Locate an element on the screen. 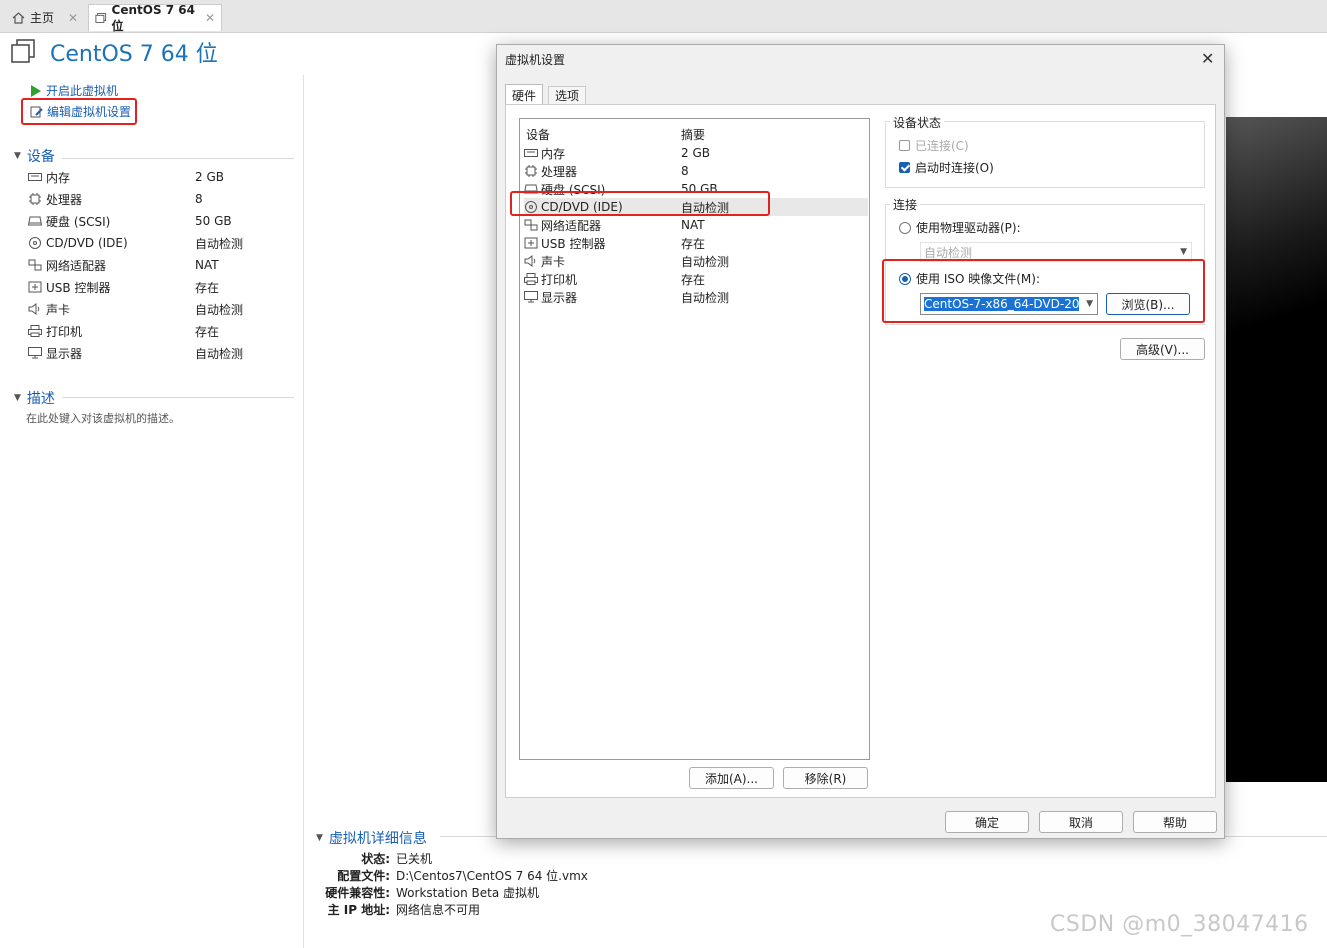  detail-value: Workstation Beta 虚拟机 is located at coordinates (467, 893).